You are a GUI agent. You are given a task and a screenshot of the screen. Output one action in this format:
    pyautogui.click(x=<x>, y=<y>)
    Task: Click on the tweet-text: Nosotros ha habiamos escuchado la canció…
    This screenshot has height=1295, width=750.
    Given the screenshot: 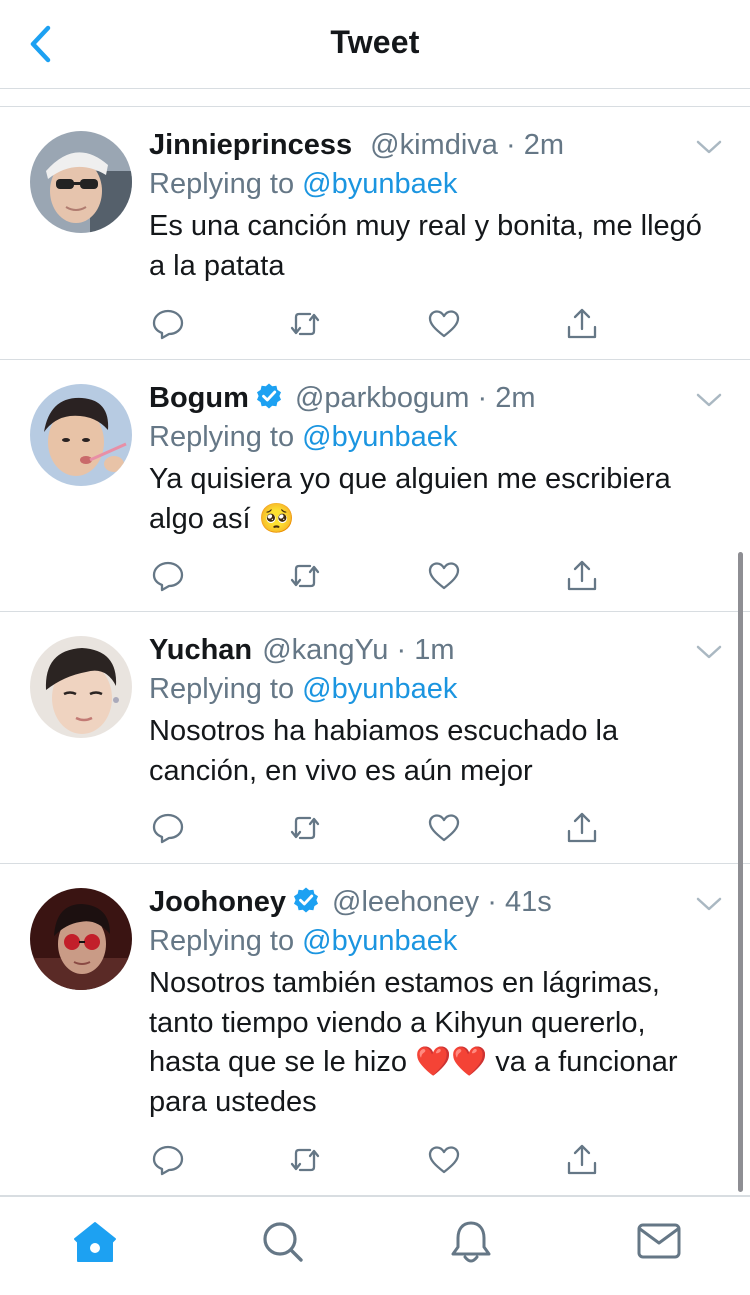 What is the action you would take?
    pyautogui.click(x=384, y=751)
    